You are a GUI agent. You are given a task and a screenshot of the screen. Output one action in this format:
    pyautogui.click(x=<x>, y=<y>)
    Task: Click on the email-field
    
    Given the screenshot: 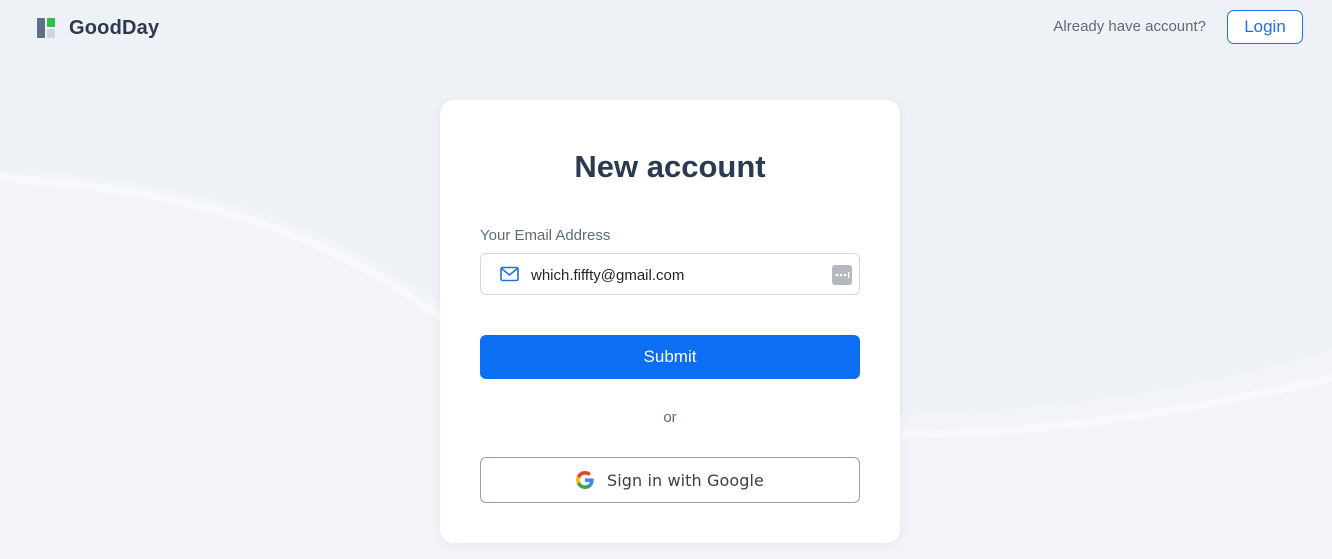 What is the action you would take?
    pyautogui.click(x=670, y=274)
    